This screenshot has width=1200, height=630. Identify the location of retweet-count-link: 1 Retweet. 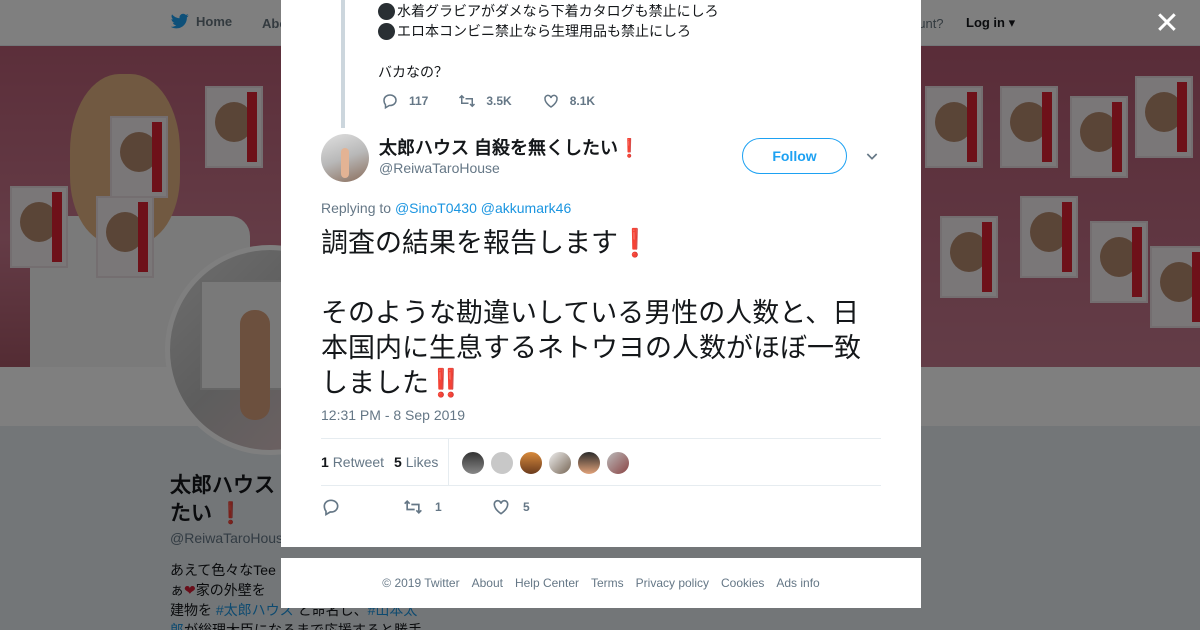
(352, 462).